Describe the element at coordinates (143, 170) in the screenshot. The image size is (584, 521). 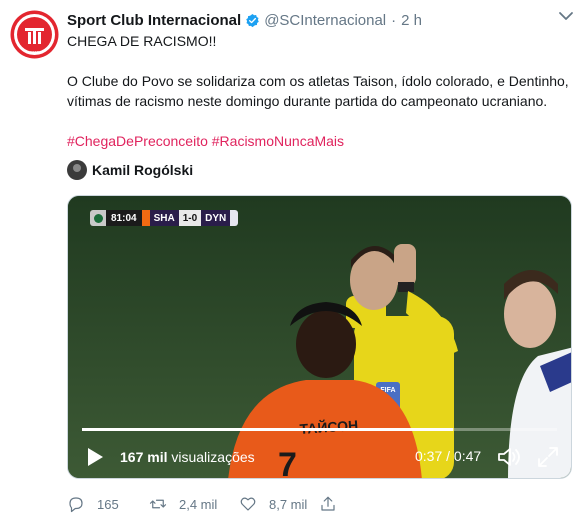
I see `attribution-name: Kamil Rogólski` at that location.